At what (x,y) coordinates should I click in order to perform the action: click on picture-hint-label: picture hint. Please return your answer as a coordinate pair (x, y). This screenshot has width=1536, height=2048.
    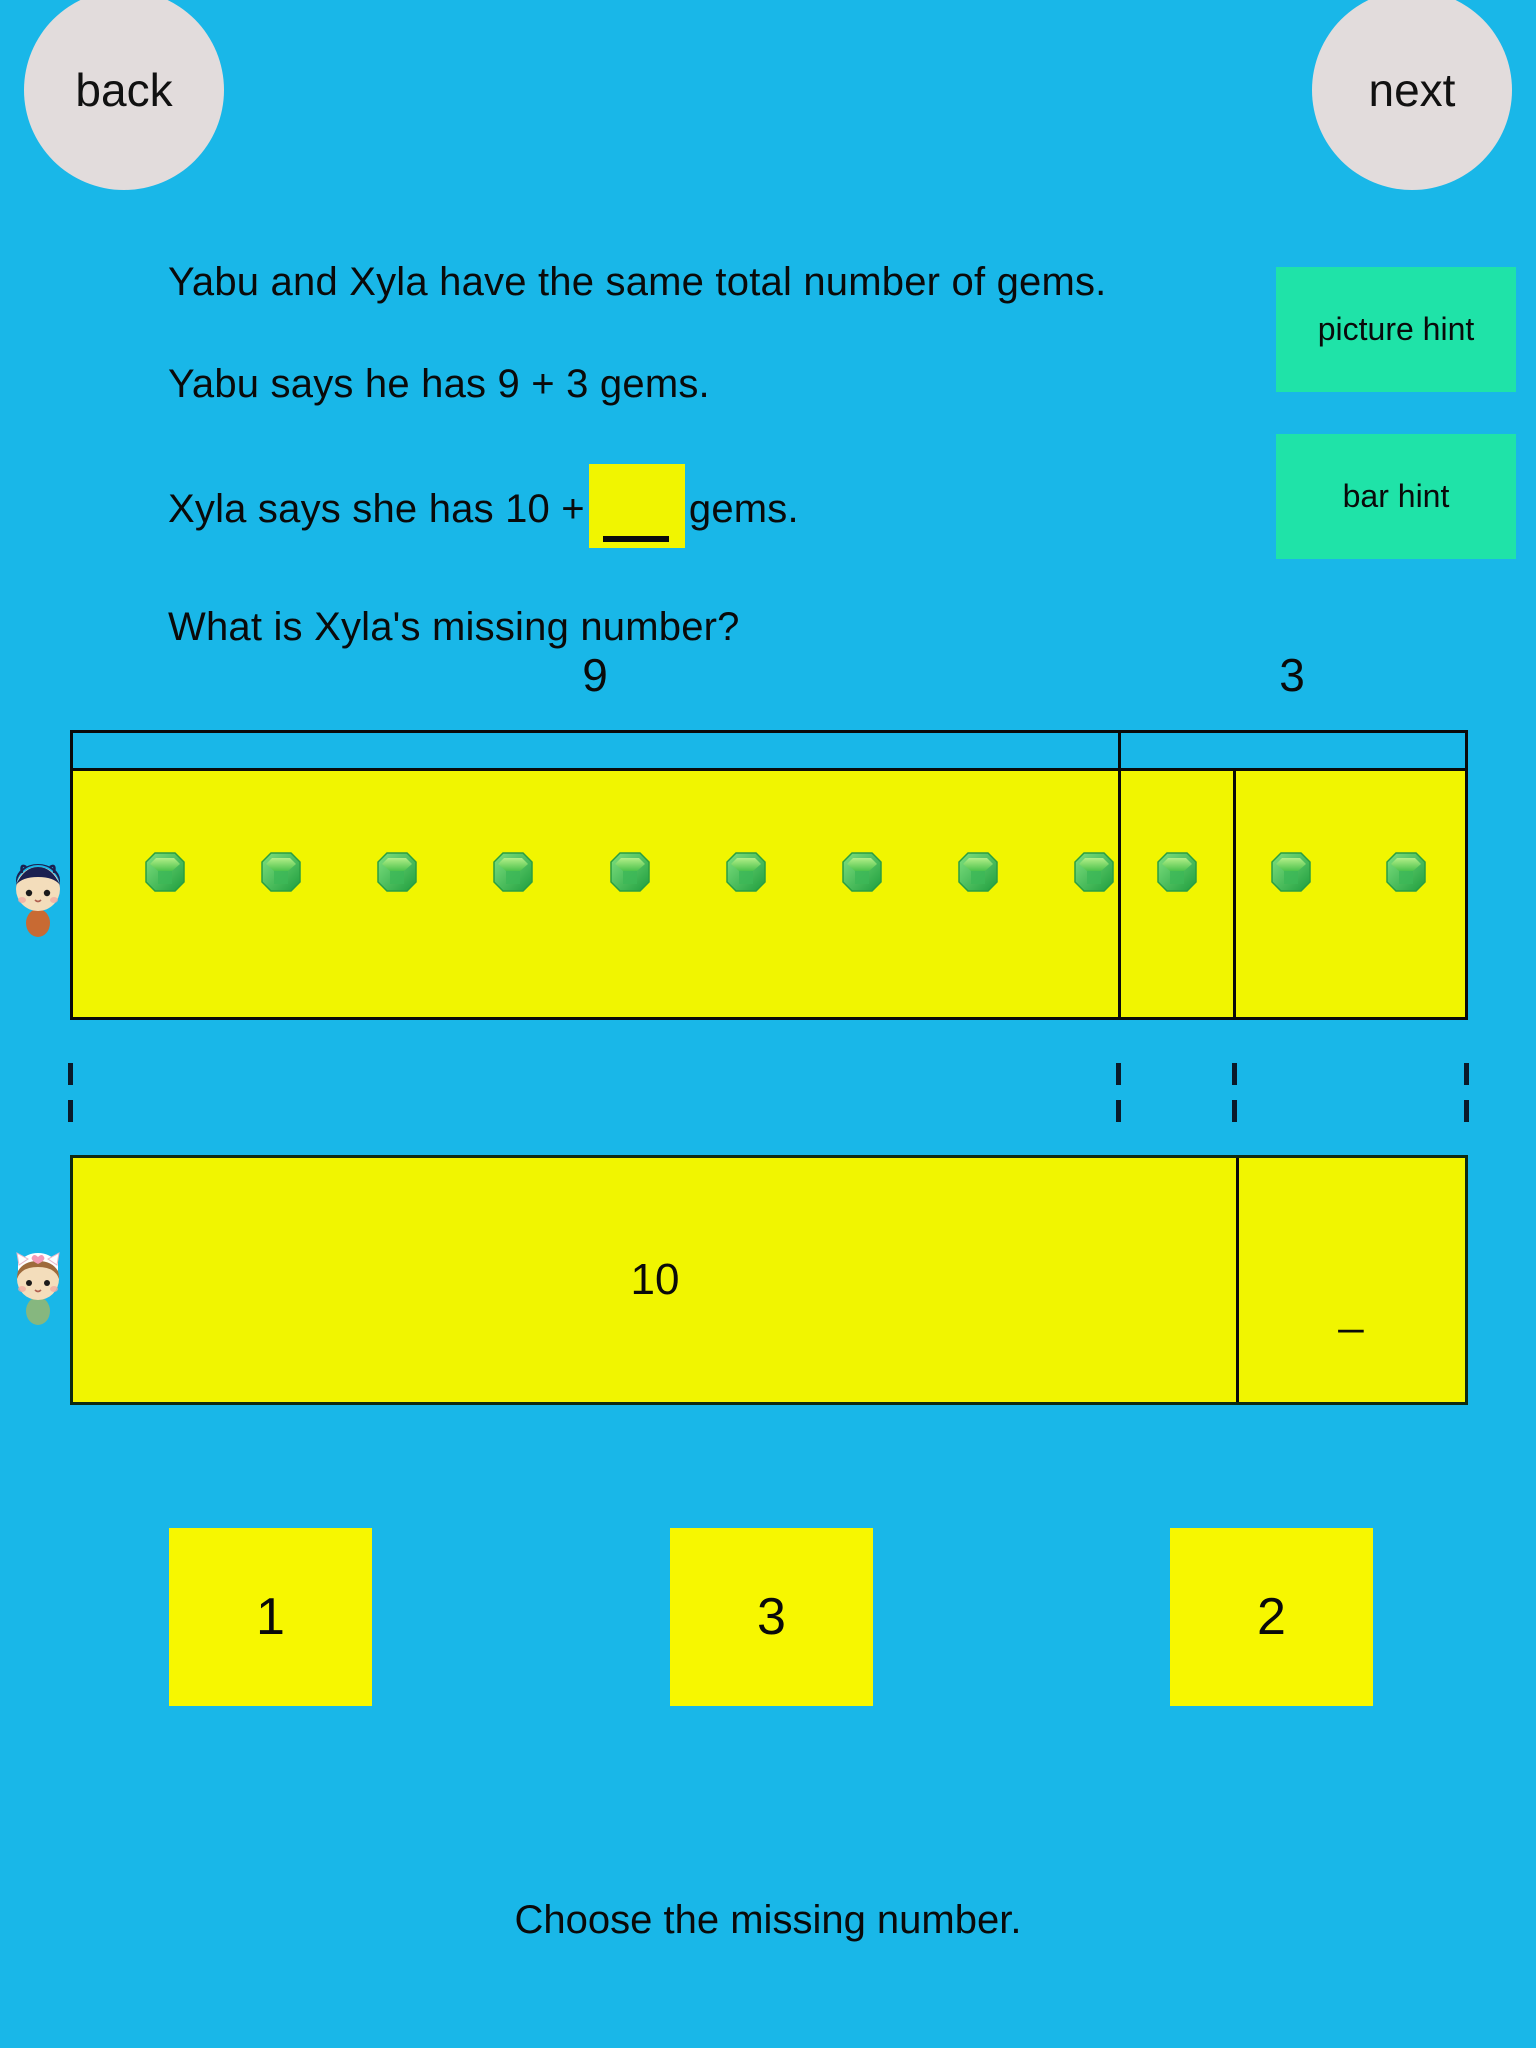
    Looking at the image, I should click on (1396, 329).